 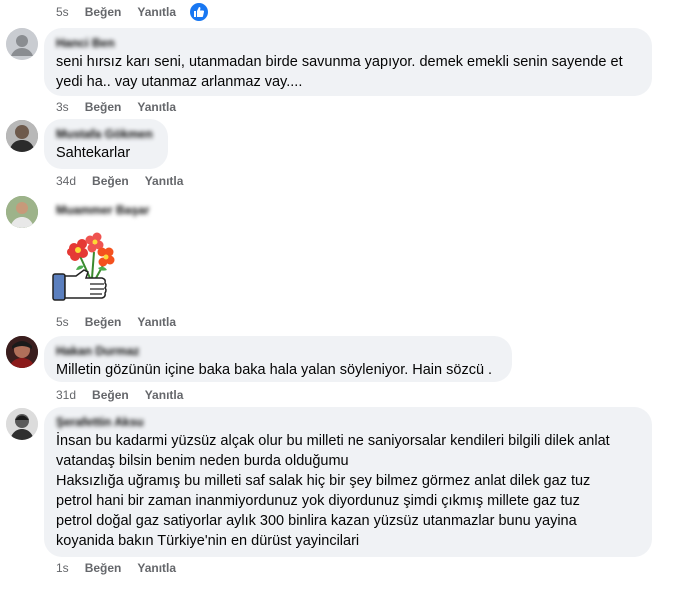 I want to click on comment-actions: 3s Beğen Yanıtla, so click(x=124, y=107).